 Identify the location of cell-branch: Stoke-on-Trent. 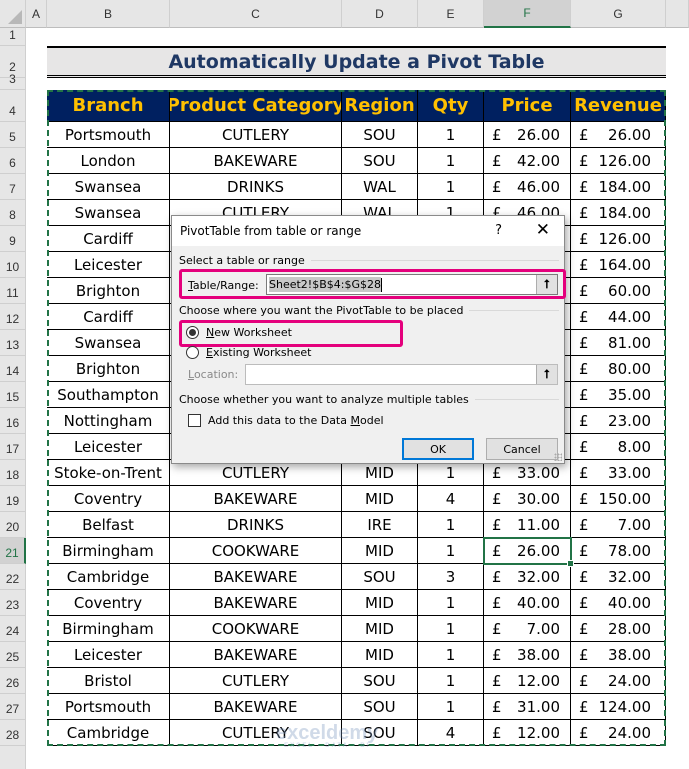
(108, 473).